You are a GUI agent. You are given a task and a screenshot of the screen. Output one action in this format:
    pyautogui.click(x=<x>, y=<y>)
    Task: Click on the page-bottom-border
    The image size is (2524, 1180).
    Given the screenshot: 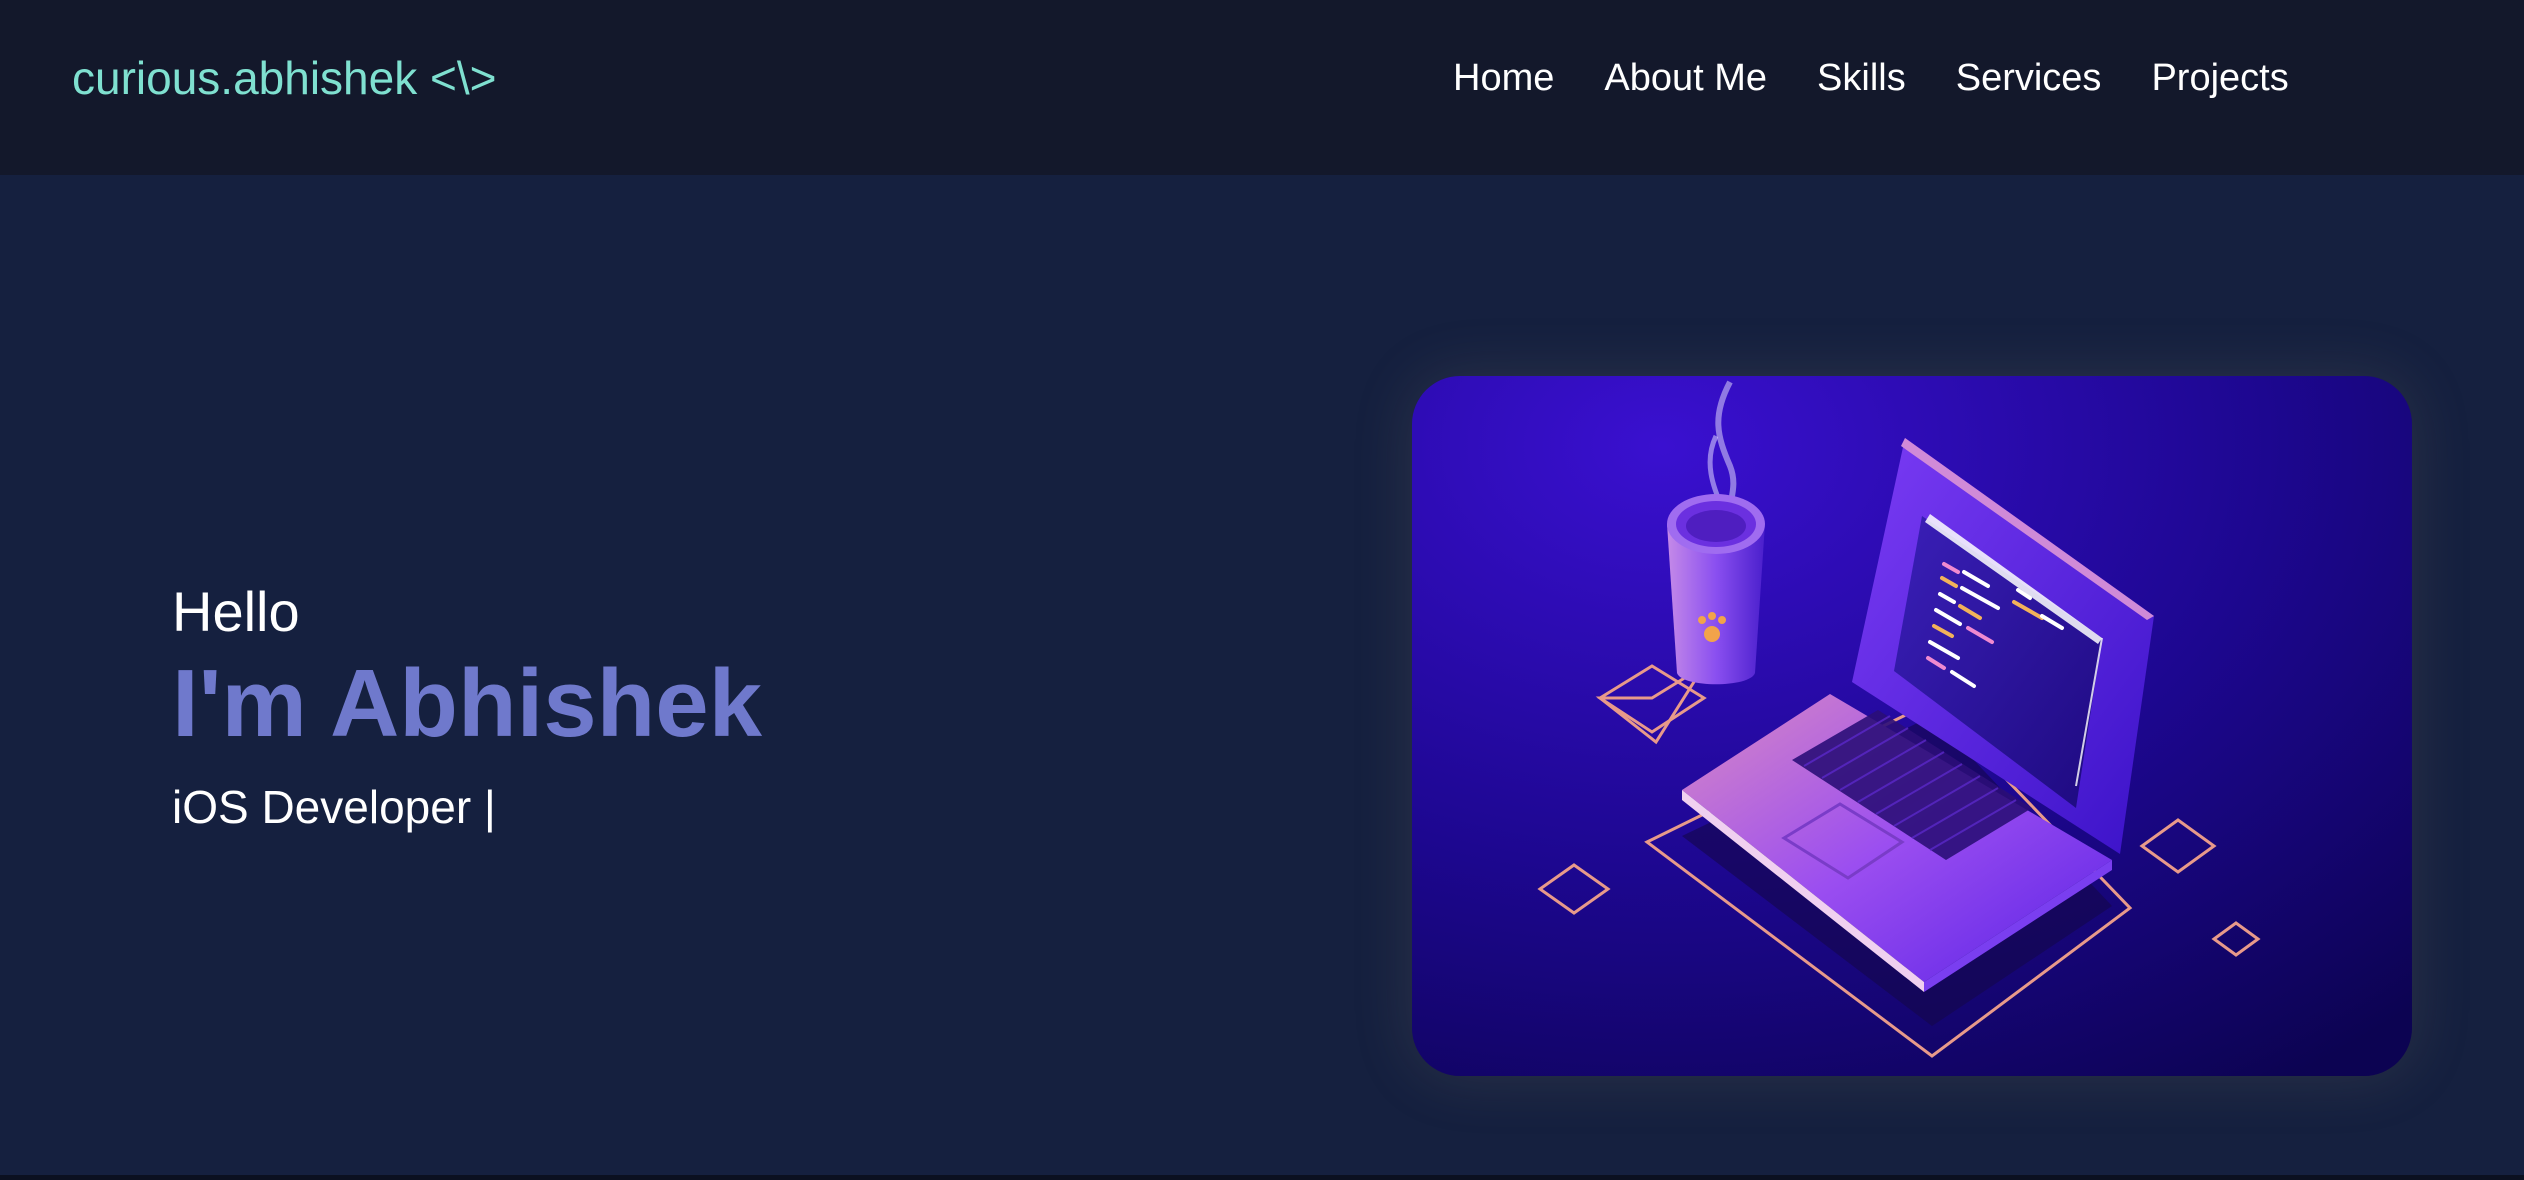 What is the action you would take?
    pyautogui.click(x=1262, y=1177)
    